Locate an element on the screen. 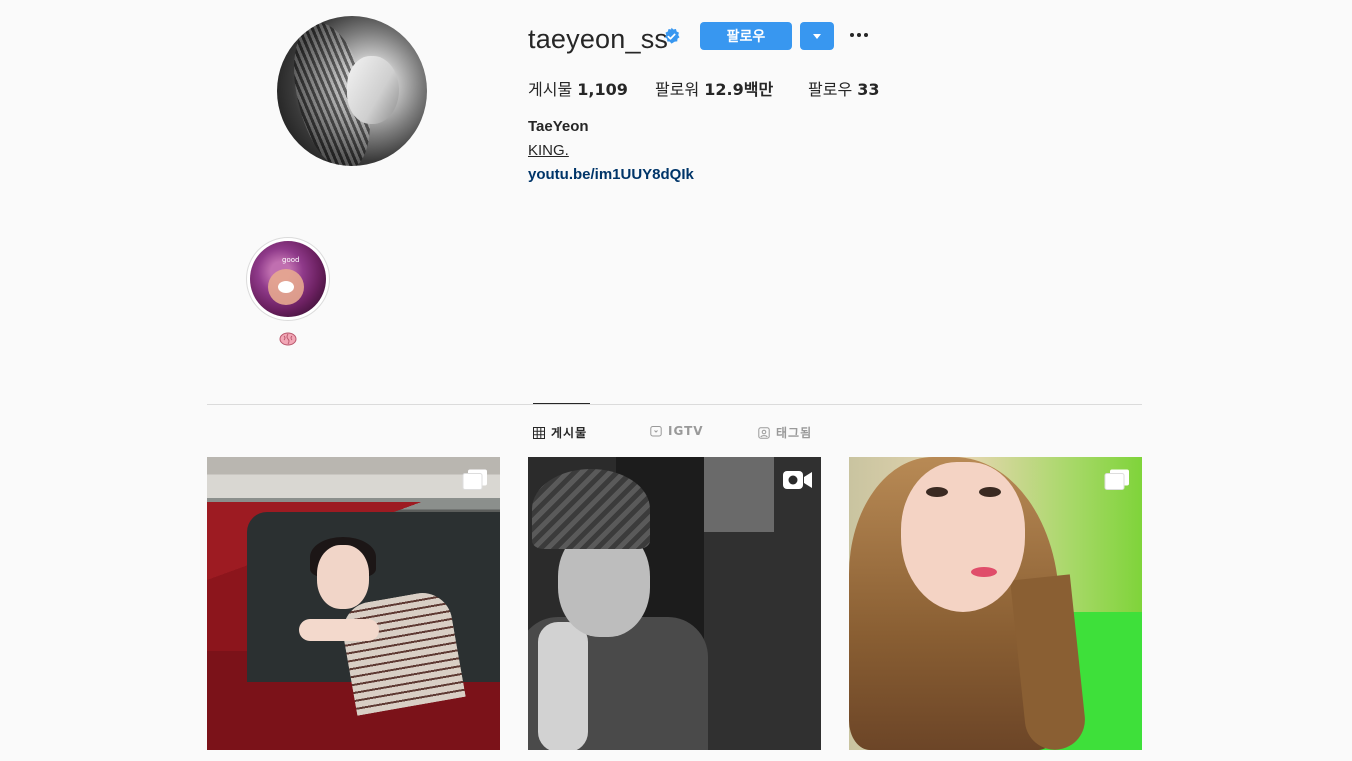  profile-avatar is located at coordinates (352, 91).